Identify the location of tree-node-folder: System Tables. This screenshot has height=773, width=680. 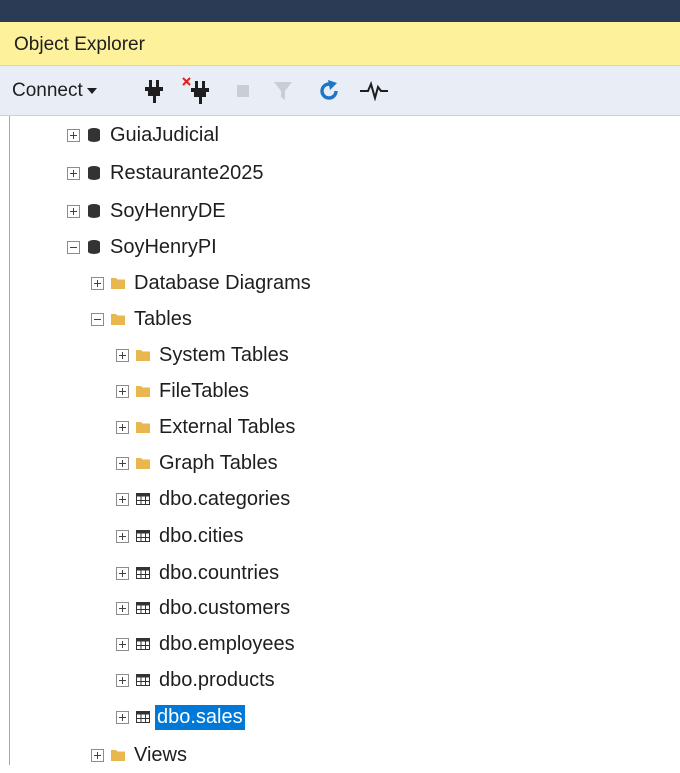
(203, 355).